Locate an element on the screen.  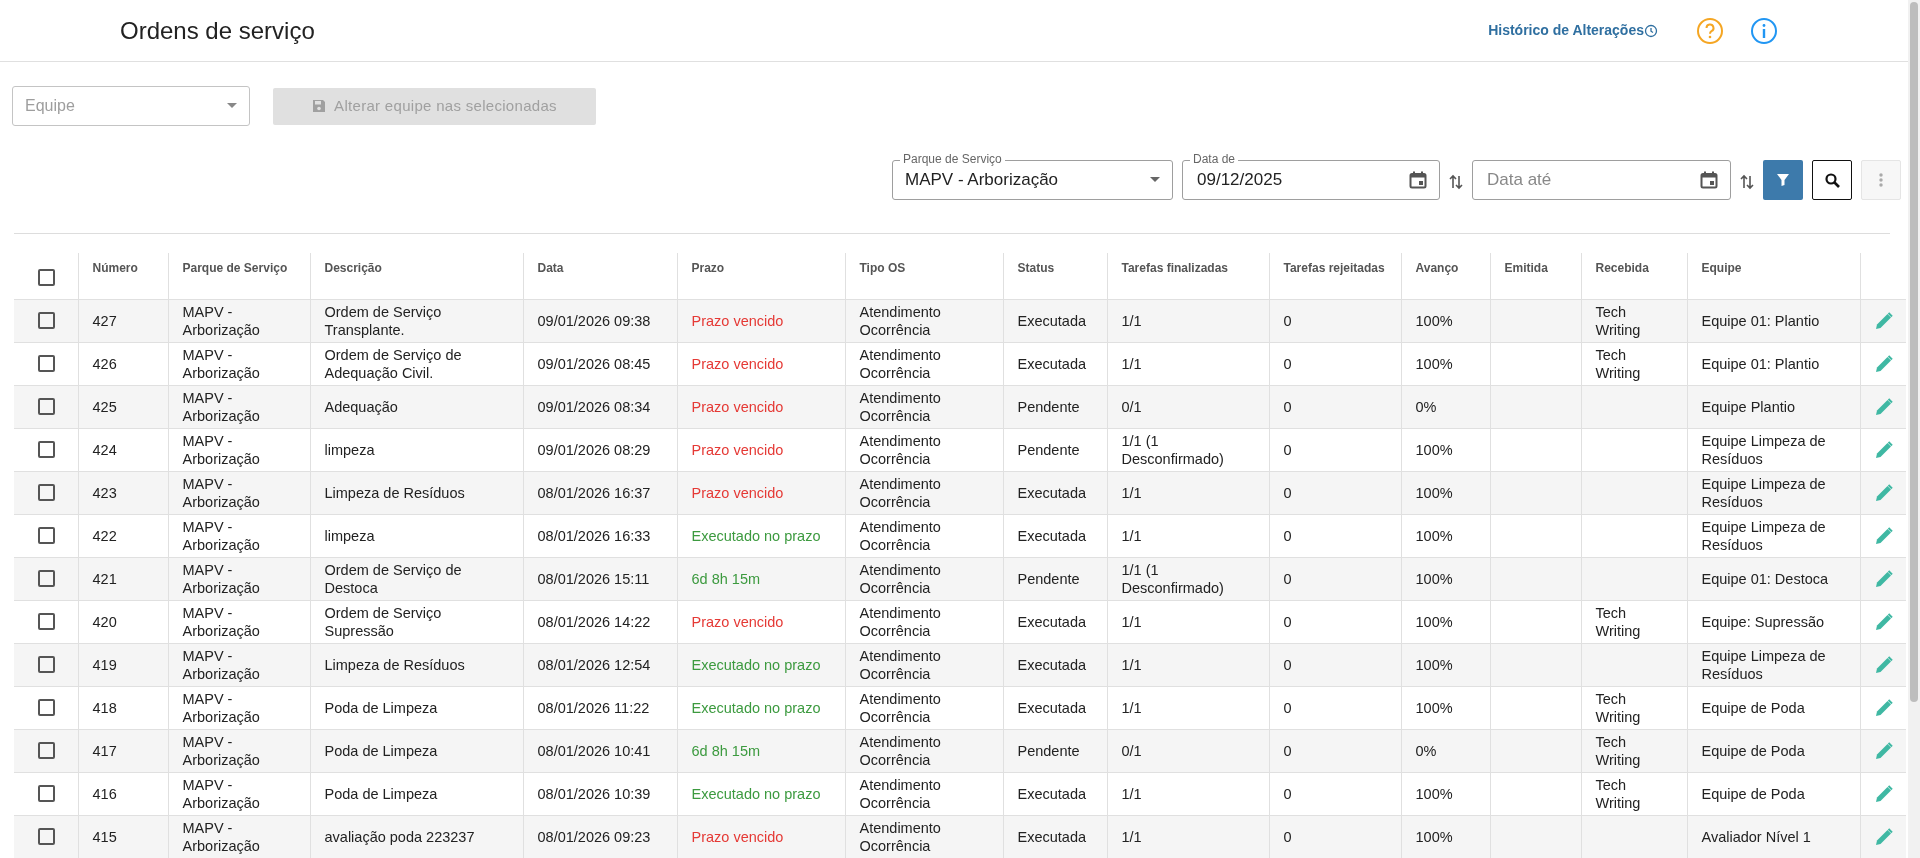
table-cell: Ordem de Serviço de Adequação Civil. is located at coordinates (393, 363).